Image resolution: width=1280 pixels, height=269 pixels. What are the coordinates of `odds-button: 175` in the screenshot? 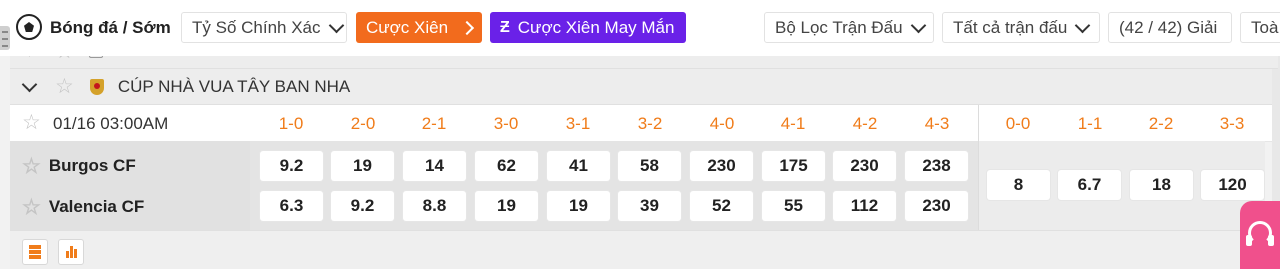 It's located at (793, 166).